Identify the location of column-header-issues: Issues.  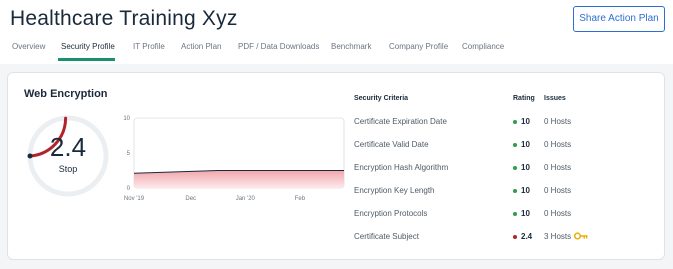
(555, 98).